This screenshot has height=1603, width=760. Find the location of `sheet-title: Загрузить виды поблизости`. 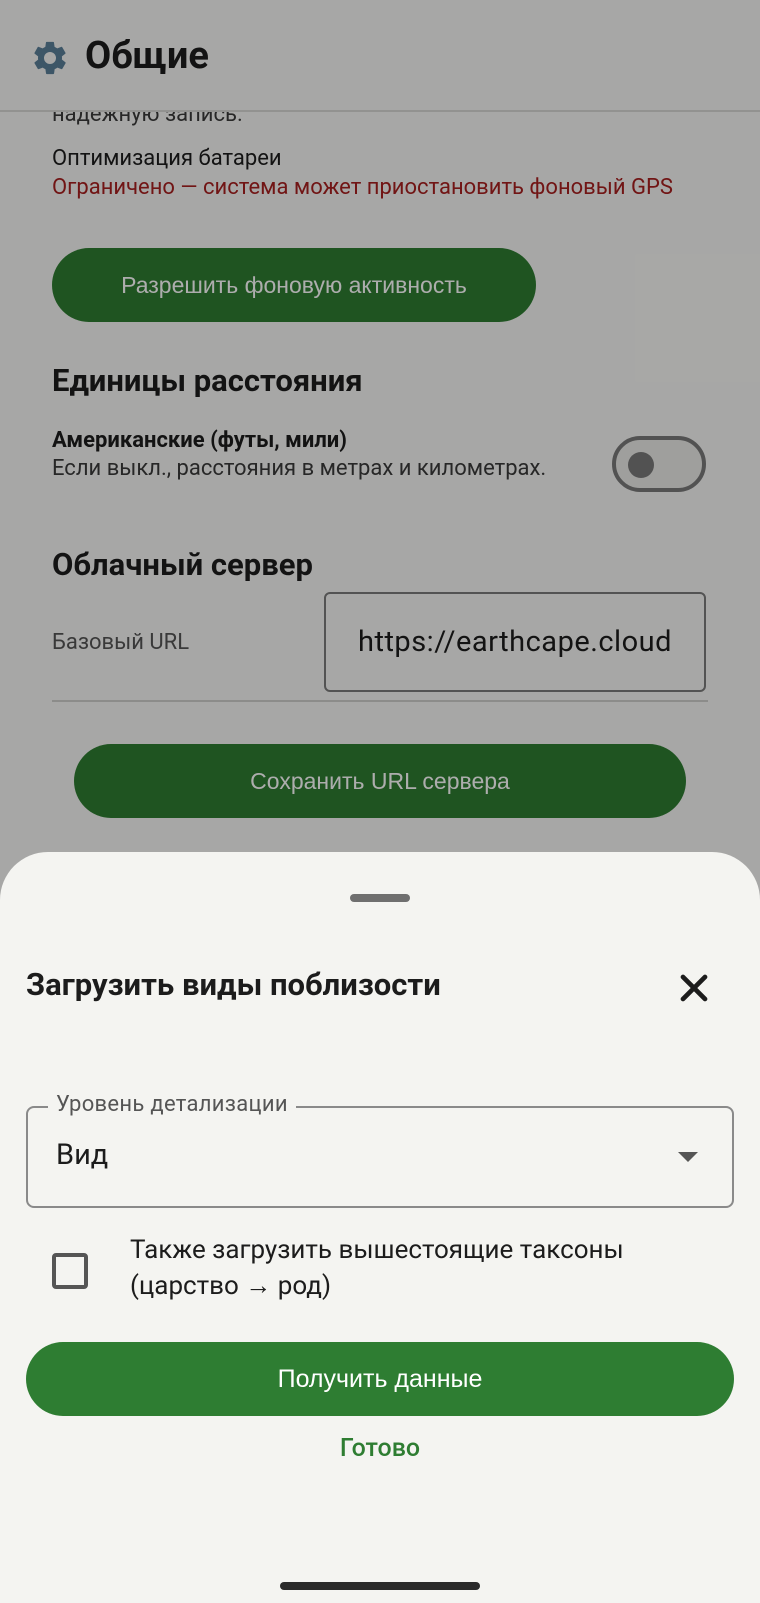

sheet-title: Загрузить виды поблизости is located at coordinates (233, 984).